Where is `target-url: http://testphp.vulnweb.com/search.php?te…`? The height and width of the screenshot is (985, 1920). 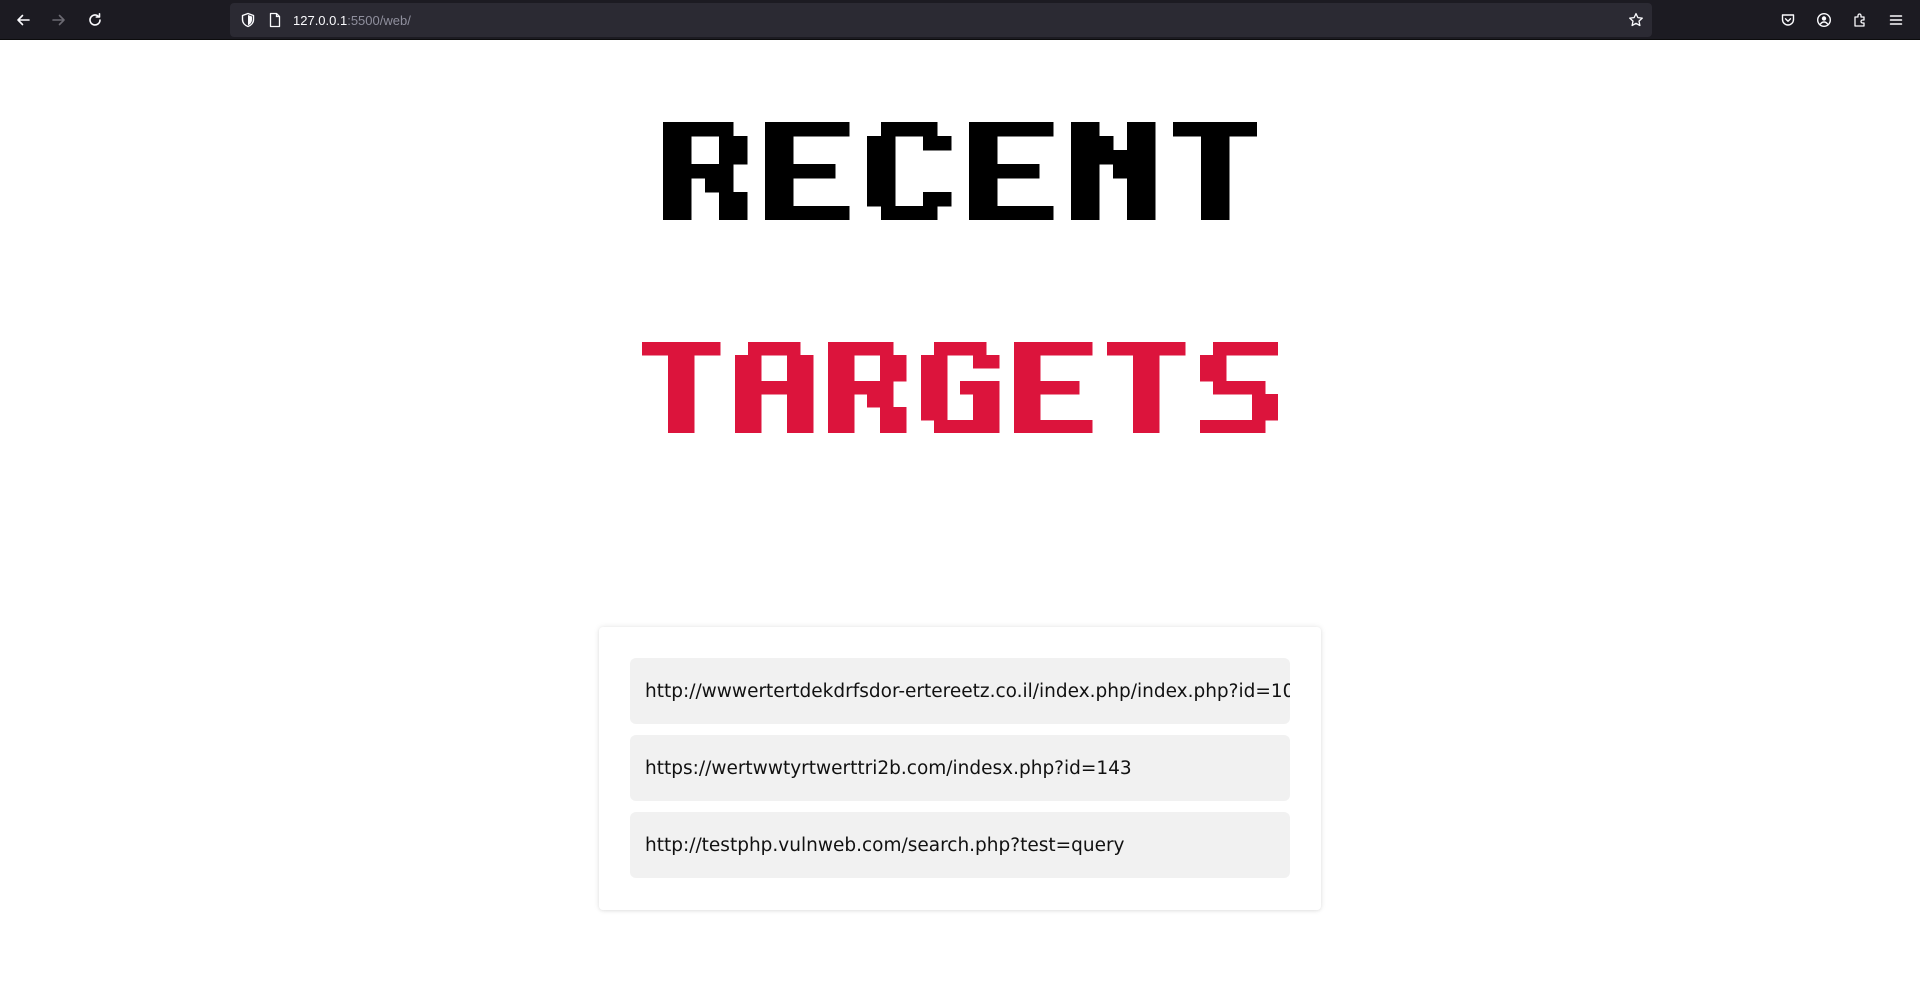
target-url: http://testphp.vulnweb.com/search.php?te… is located at coordinates (885, 845).